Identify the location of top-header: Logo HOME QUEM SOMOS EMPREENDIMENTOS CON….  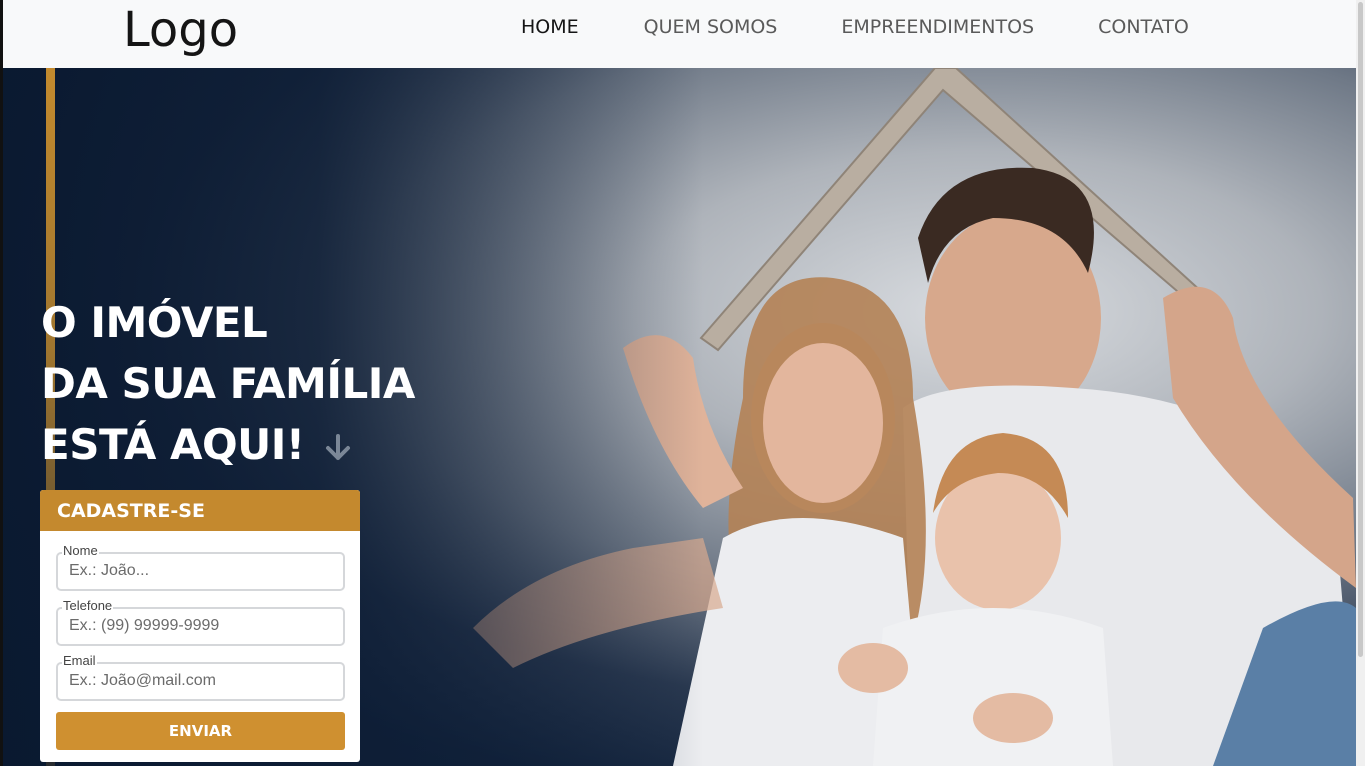
(679, 34).